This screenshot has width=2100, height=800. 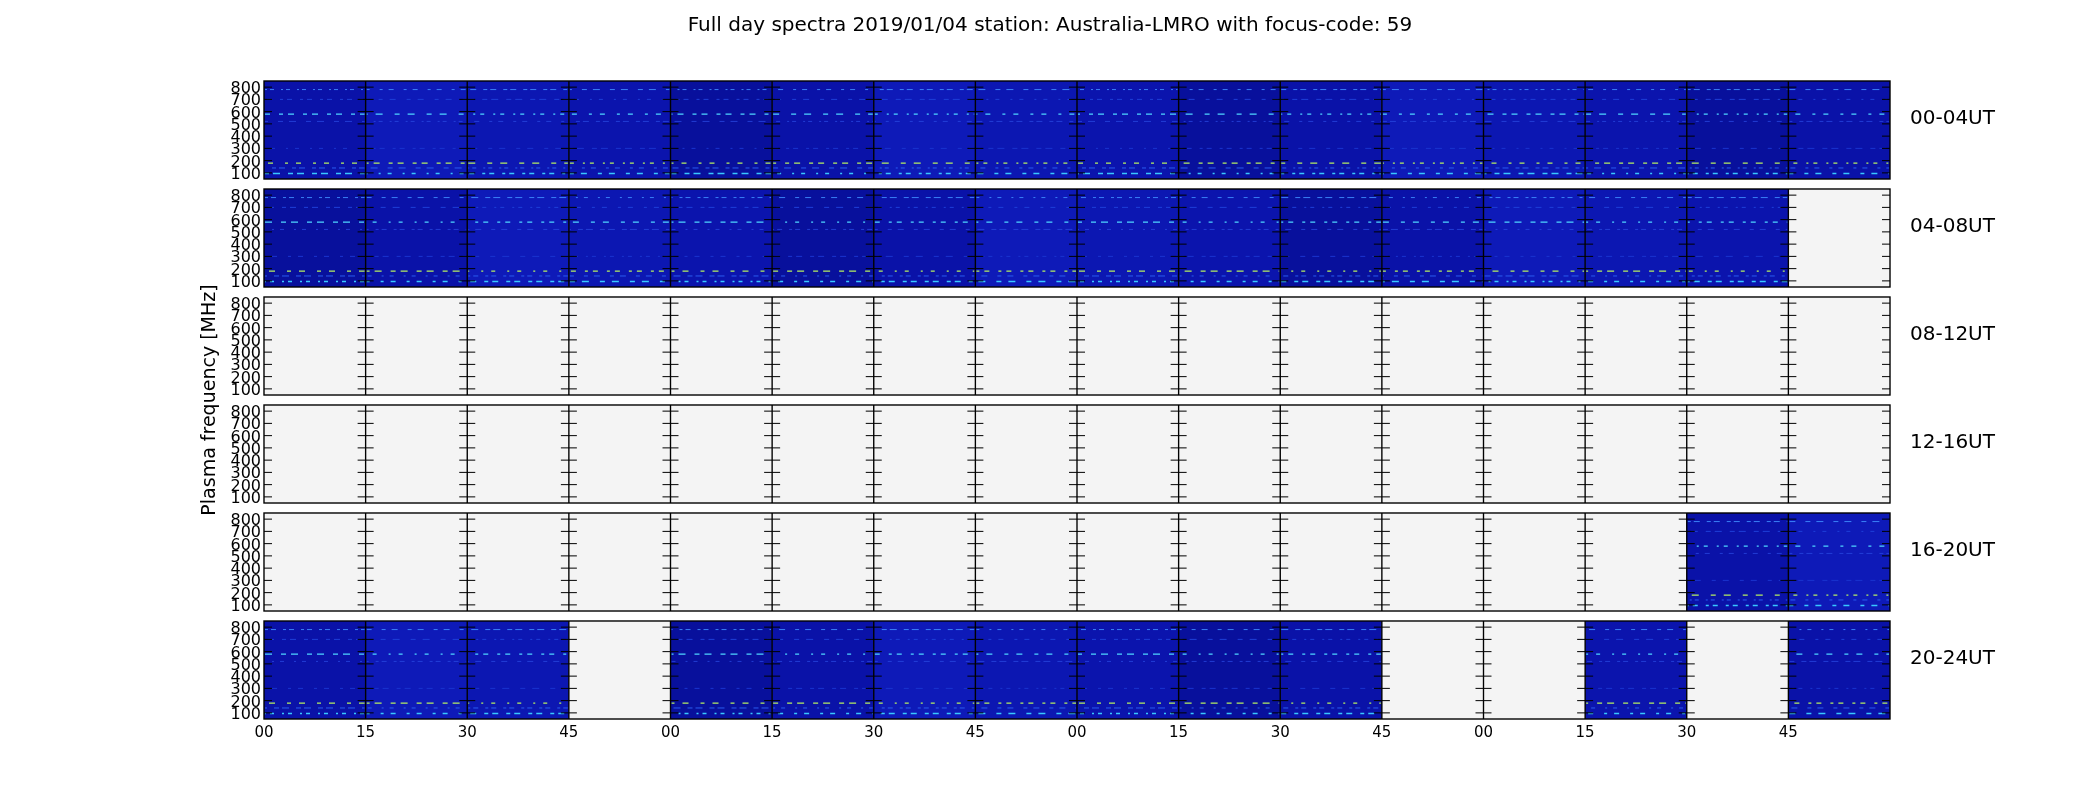 What do you see at coordinates (1050, 24) in the screenshot?
I see `chart-title: Full day spectra 2019/01/04 station: Australia-LMRO with focus-code: 59` at bounding box center [1050, 24].